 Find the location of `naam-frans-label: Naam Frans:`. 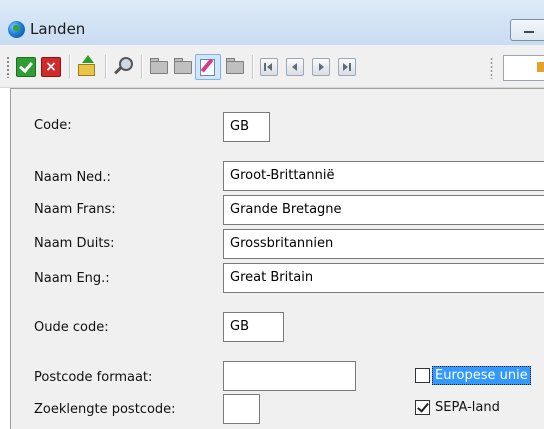

naam-frans-label: Naam Frans: is located at coordinates (75, 209).